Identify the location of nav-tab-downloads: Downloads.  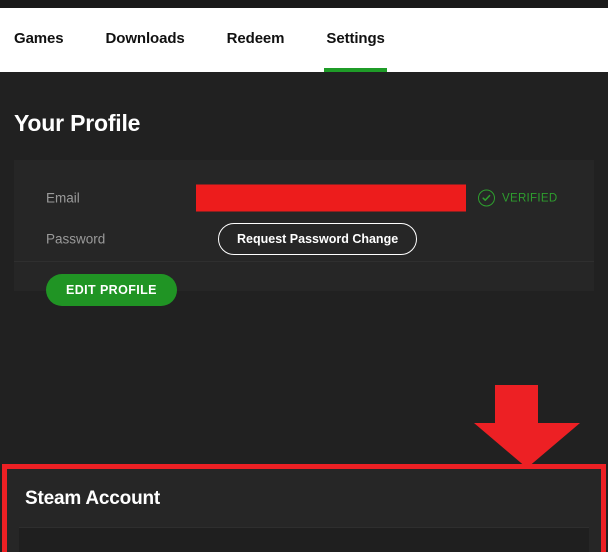
(145, 40).